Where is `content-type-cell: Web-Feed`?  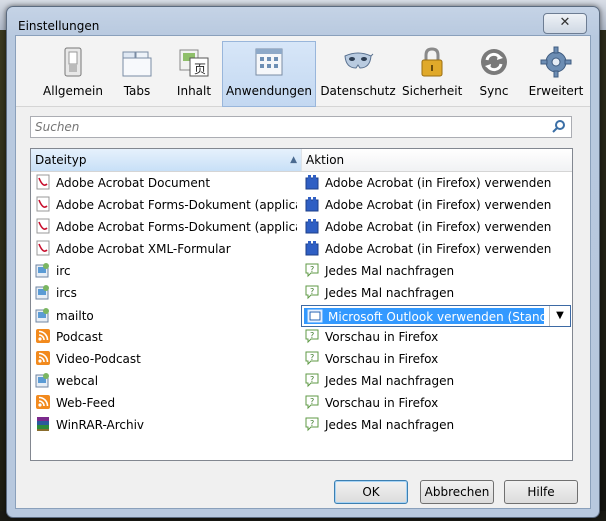 content-type-cell: Web-Feed is located at coordinates (166, 403).